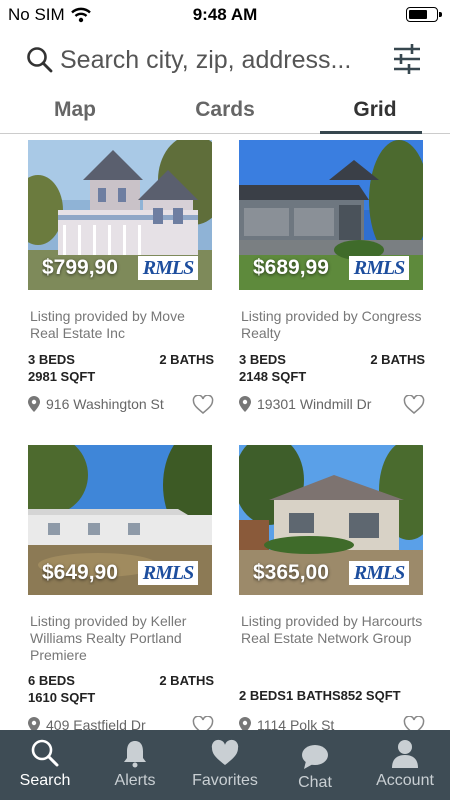 The height and width of the screenshot is (800, 450). I want to click on listing-stats: 2 BEDS 1 BATHS 852 SQFT, so click(332, 696).